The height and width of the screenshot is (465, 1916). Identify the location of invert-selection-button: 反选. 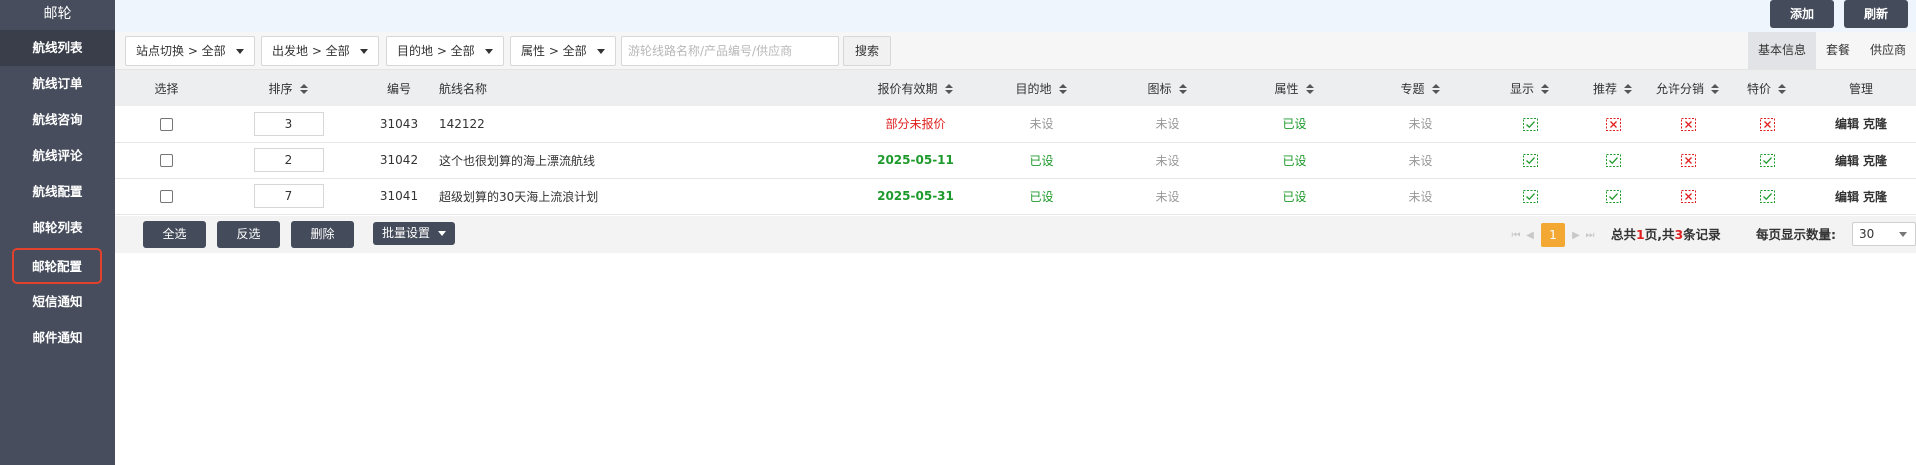
(248, 234).